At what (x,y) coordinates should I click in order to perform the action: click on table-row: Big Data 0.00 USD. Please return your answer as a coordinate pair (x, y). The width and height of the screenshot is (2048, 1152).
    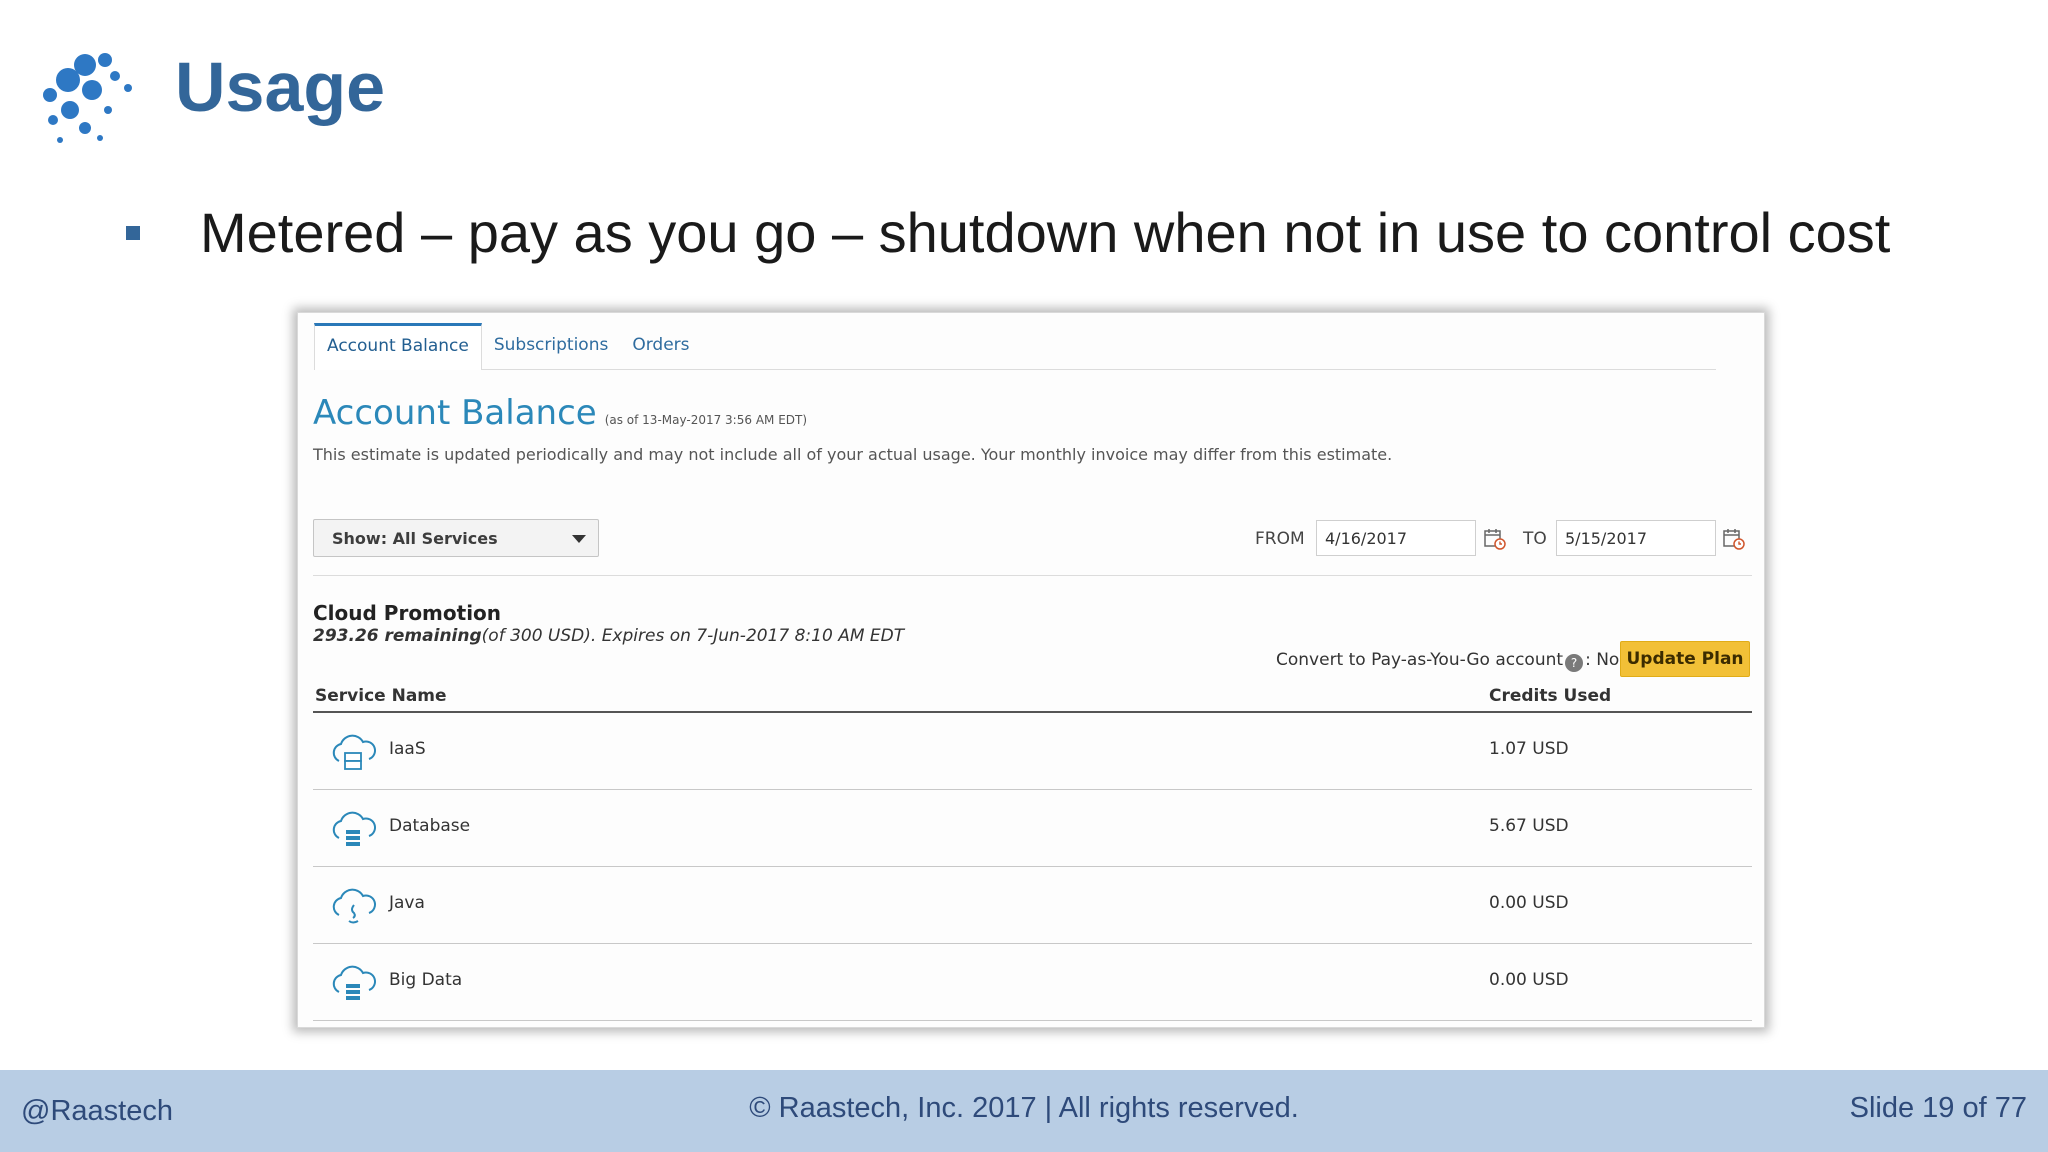
    Looking at the image, I should click on (1032, 982).